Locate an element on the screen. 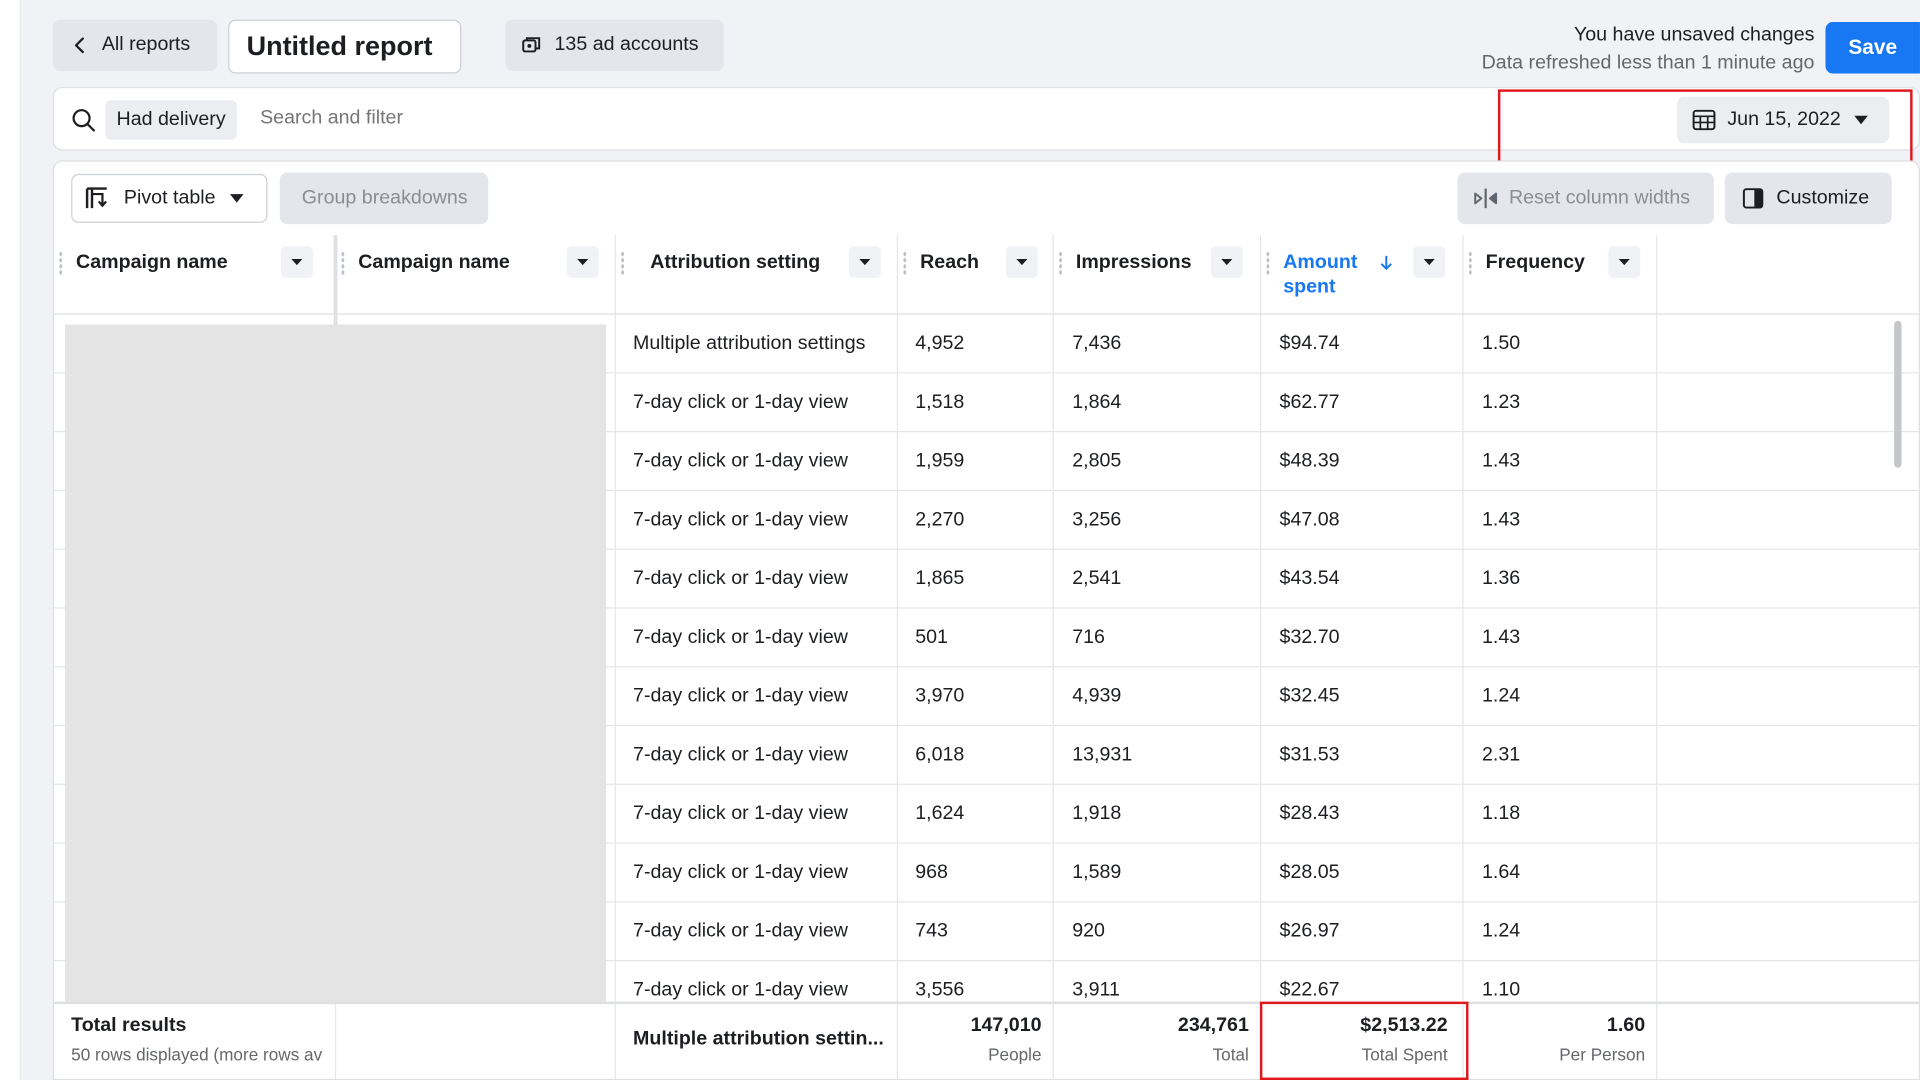 The height and width of the screenshot is (1080, 1920). totals-reach: 147,010 is located at coordinates (1006, 1025).